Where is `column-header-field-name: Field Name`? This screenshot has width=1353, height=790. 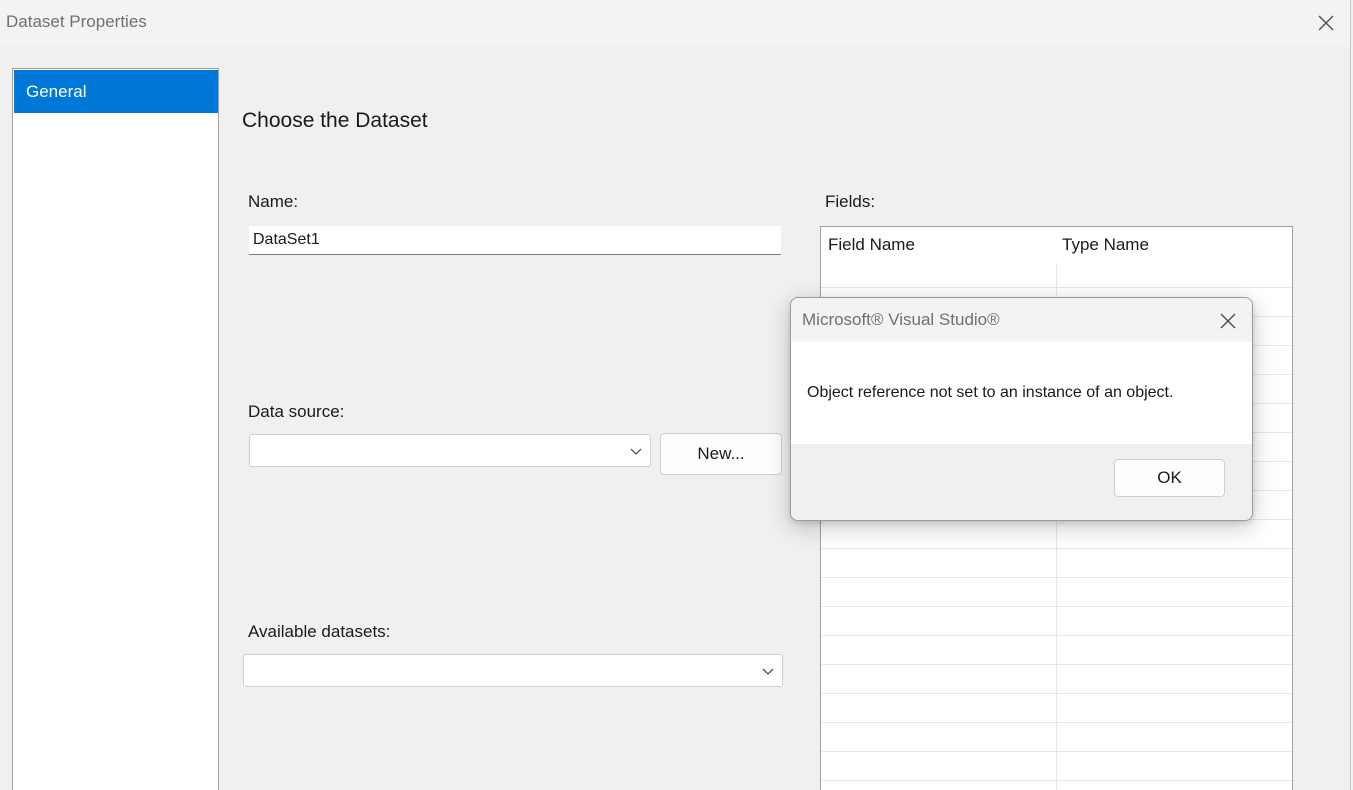
column-header-field-name: Field Name is located at coordinates (871, 245).